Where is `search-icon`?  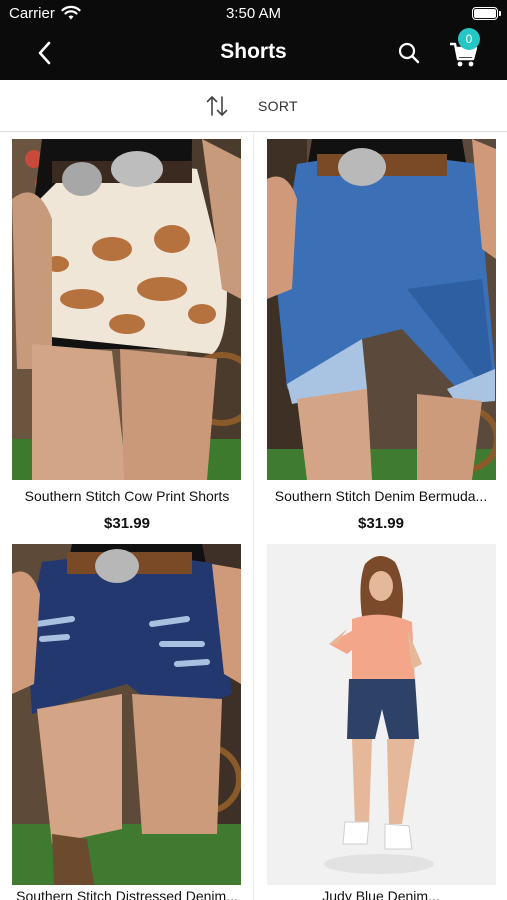 search-icon is located at coordinates (409, 53).